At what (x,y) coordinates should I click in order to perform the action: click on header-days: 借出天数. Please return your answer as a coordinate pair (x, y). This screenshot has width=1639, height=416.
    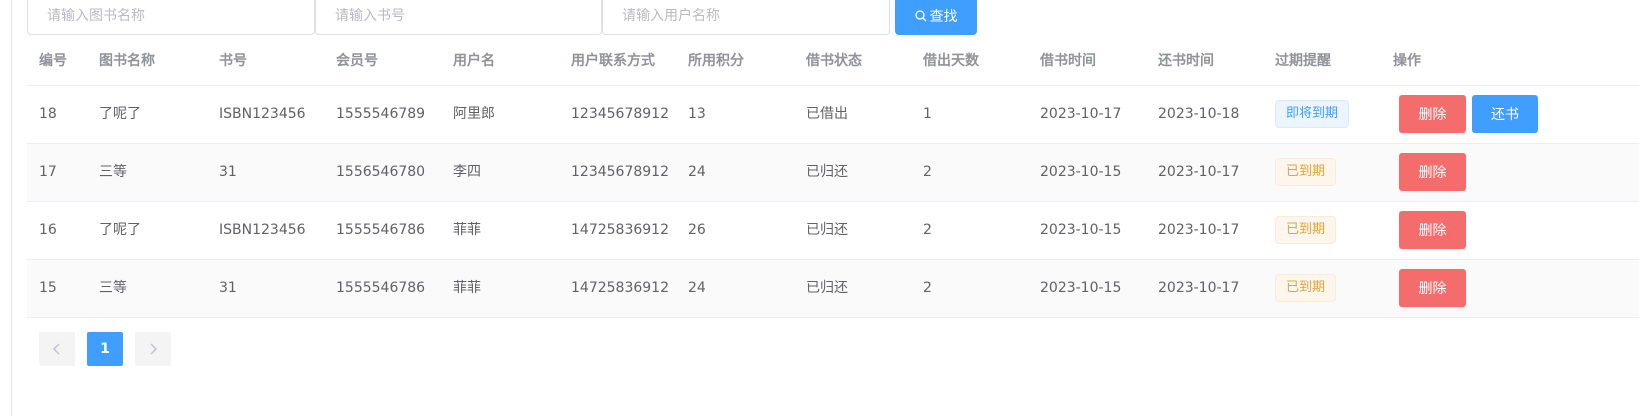
    Looking at the image, I should click on (951, 61).